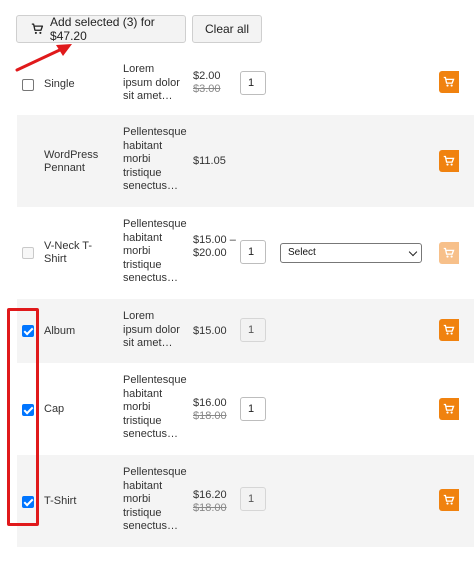 The image size is (474, 561). I want to click on chevron-down-icon, so click(413, 252).